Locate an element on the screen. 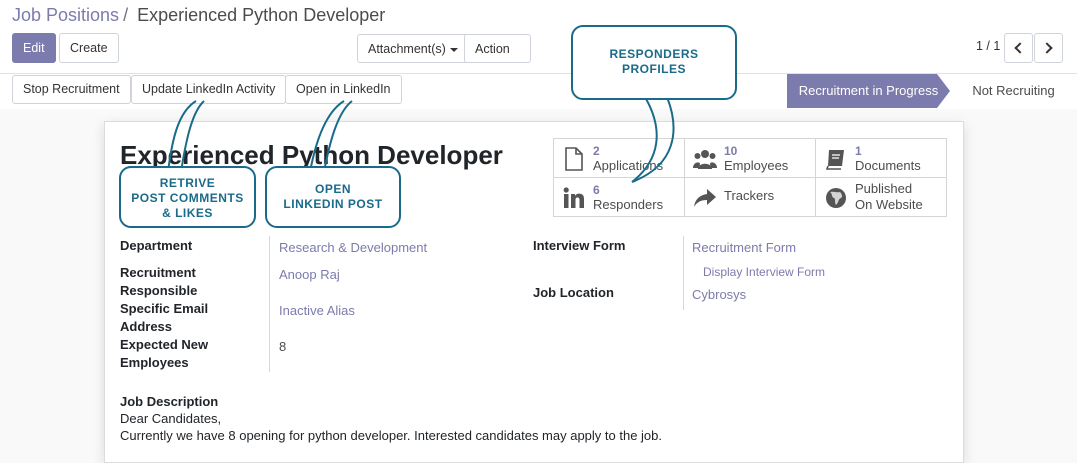  retrive-callout-line2: POST COMMENTS is located at coordinates (187, 198).